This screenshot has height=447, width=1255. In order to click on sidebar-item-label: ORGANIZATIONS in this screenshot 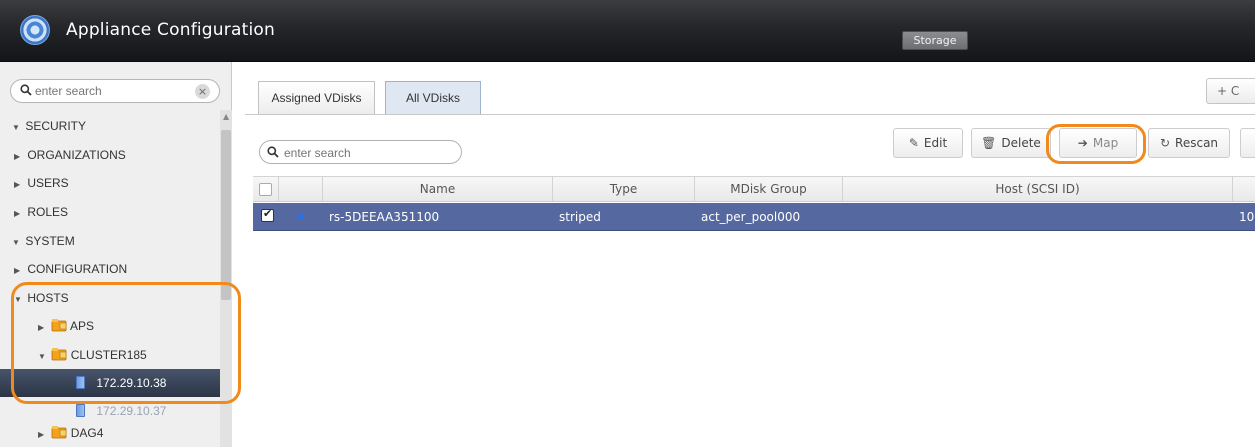, I will do `click(76, 155)`.